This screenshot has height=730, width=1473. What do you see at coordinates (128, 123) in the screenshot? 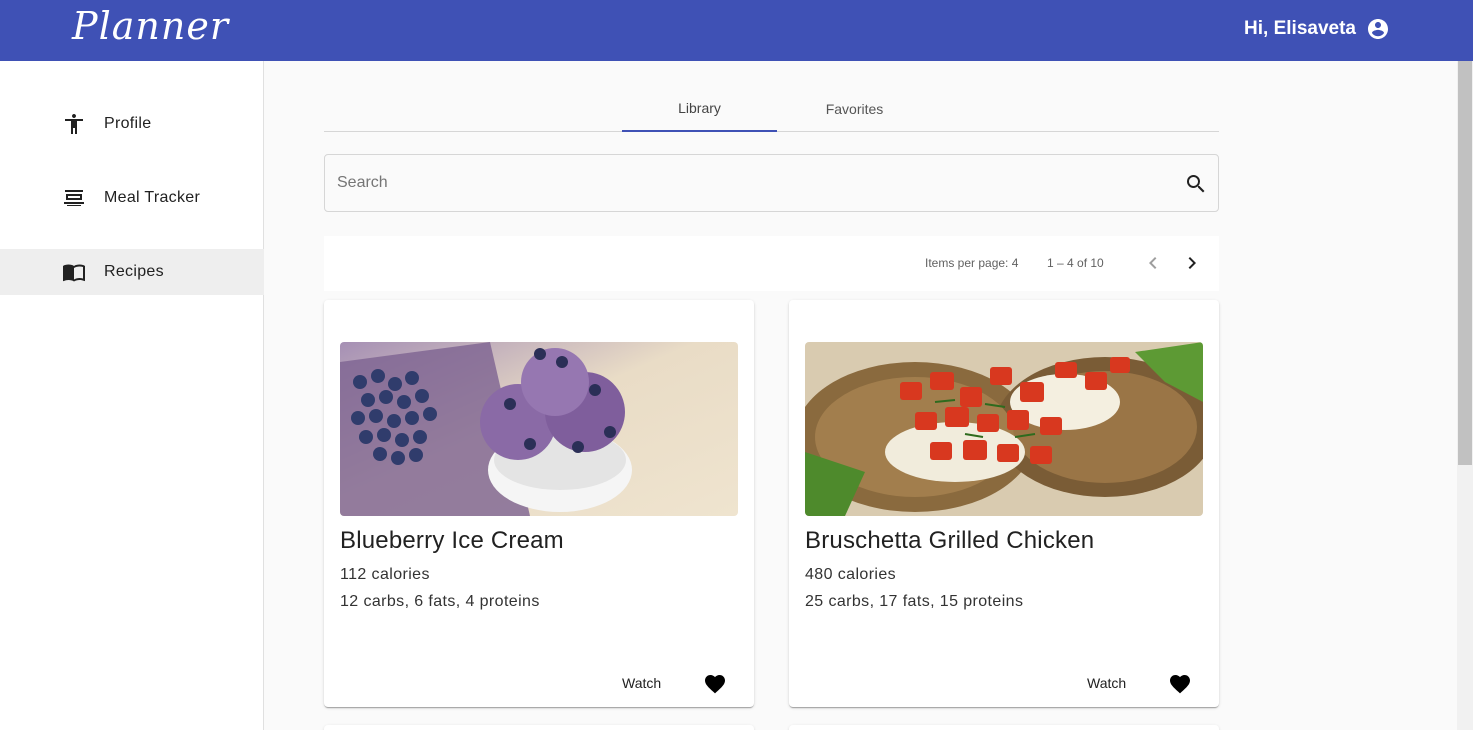
I see `sidebar-item-label: Profile` at bounding box center [128, 123].